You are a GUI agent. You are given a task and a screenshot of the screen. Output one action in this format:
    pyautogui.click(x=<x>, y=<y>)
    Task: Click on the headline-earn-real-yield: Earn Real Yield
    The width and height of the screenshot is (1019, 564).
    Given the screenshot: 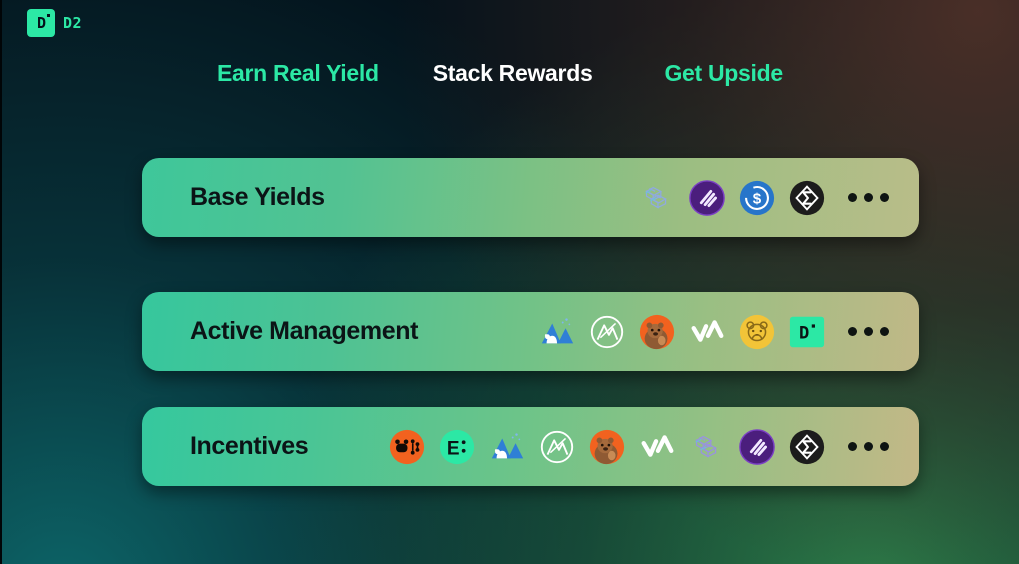 What is the action you would take?
    pyautogui.click(x=298, y=73)
    